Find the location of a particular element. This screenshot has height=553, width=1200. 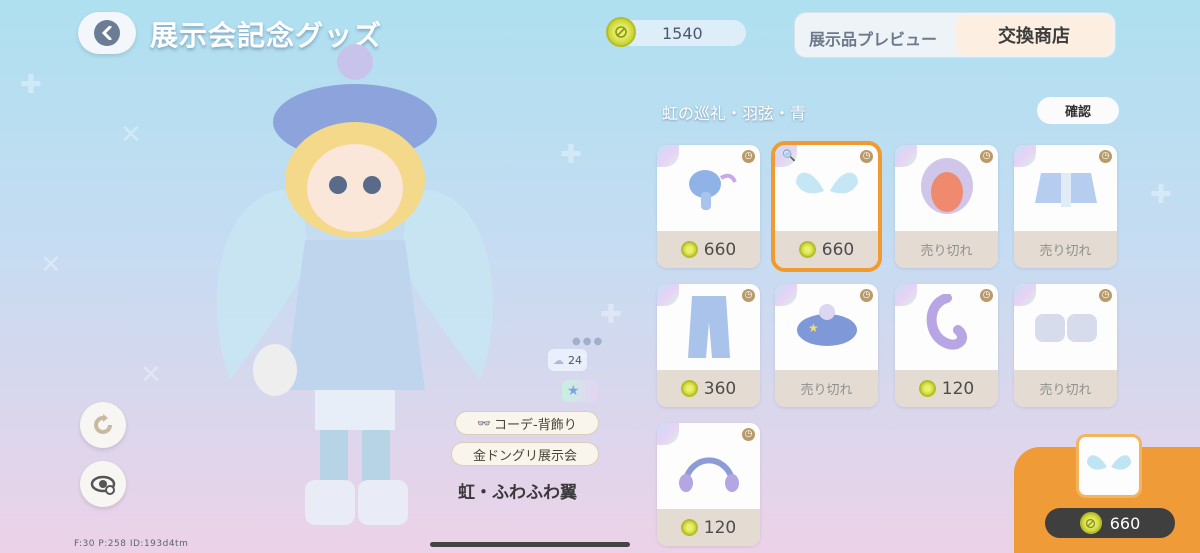

buy-button: 660 is located at coordinates (1110, 523).